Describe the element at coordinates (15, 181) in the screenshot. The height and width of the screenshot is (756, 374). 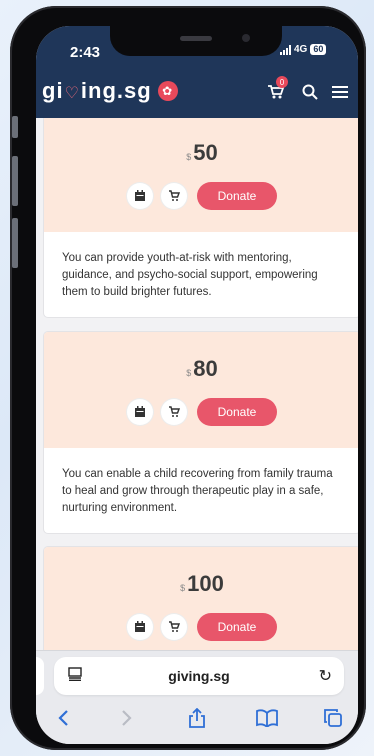
I see `side-button-volume-up` at that location.